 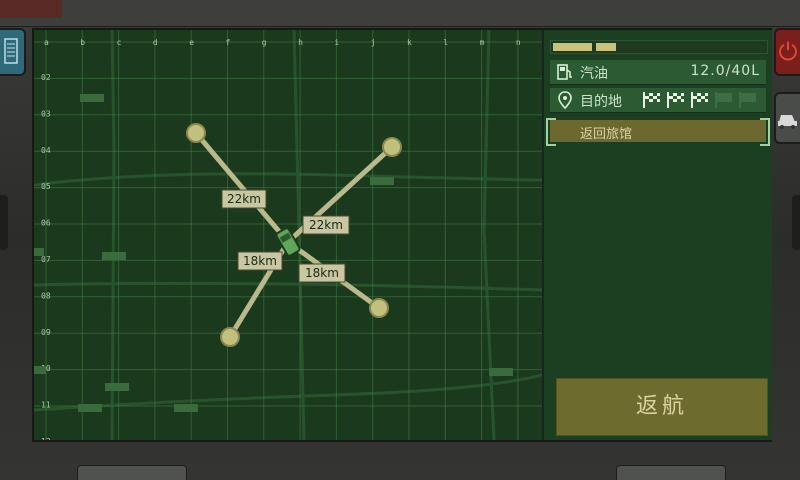 I want to click on destination-label: 目的地, so click(x=601, y=102).